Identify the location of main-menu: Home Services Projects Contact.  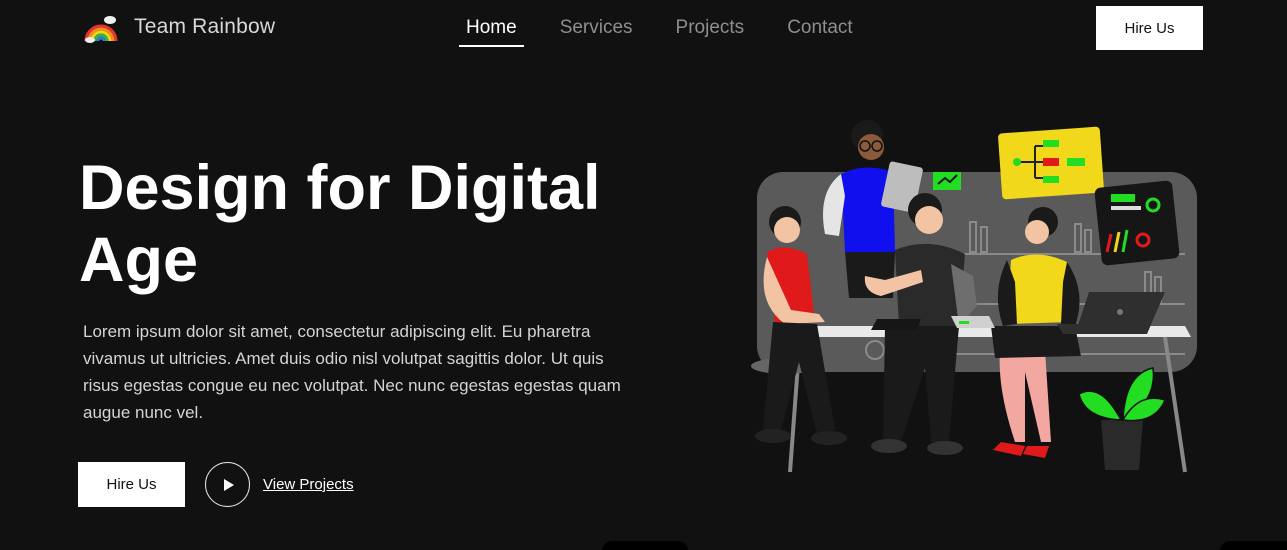
(674, 32).